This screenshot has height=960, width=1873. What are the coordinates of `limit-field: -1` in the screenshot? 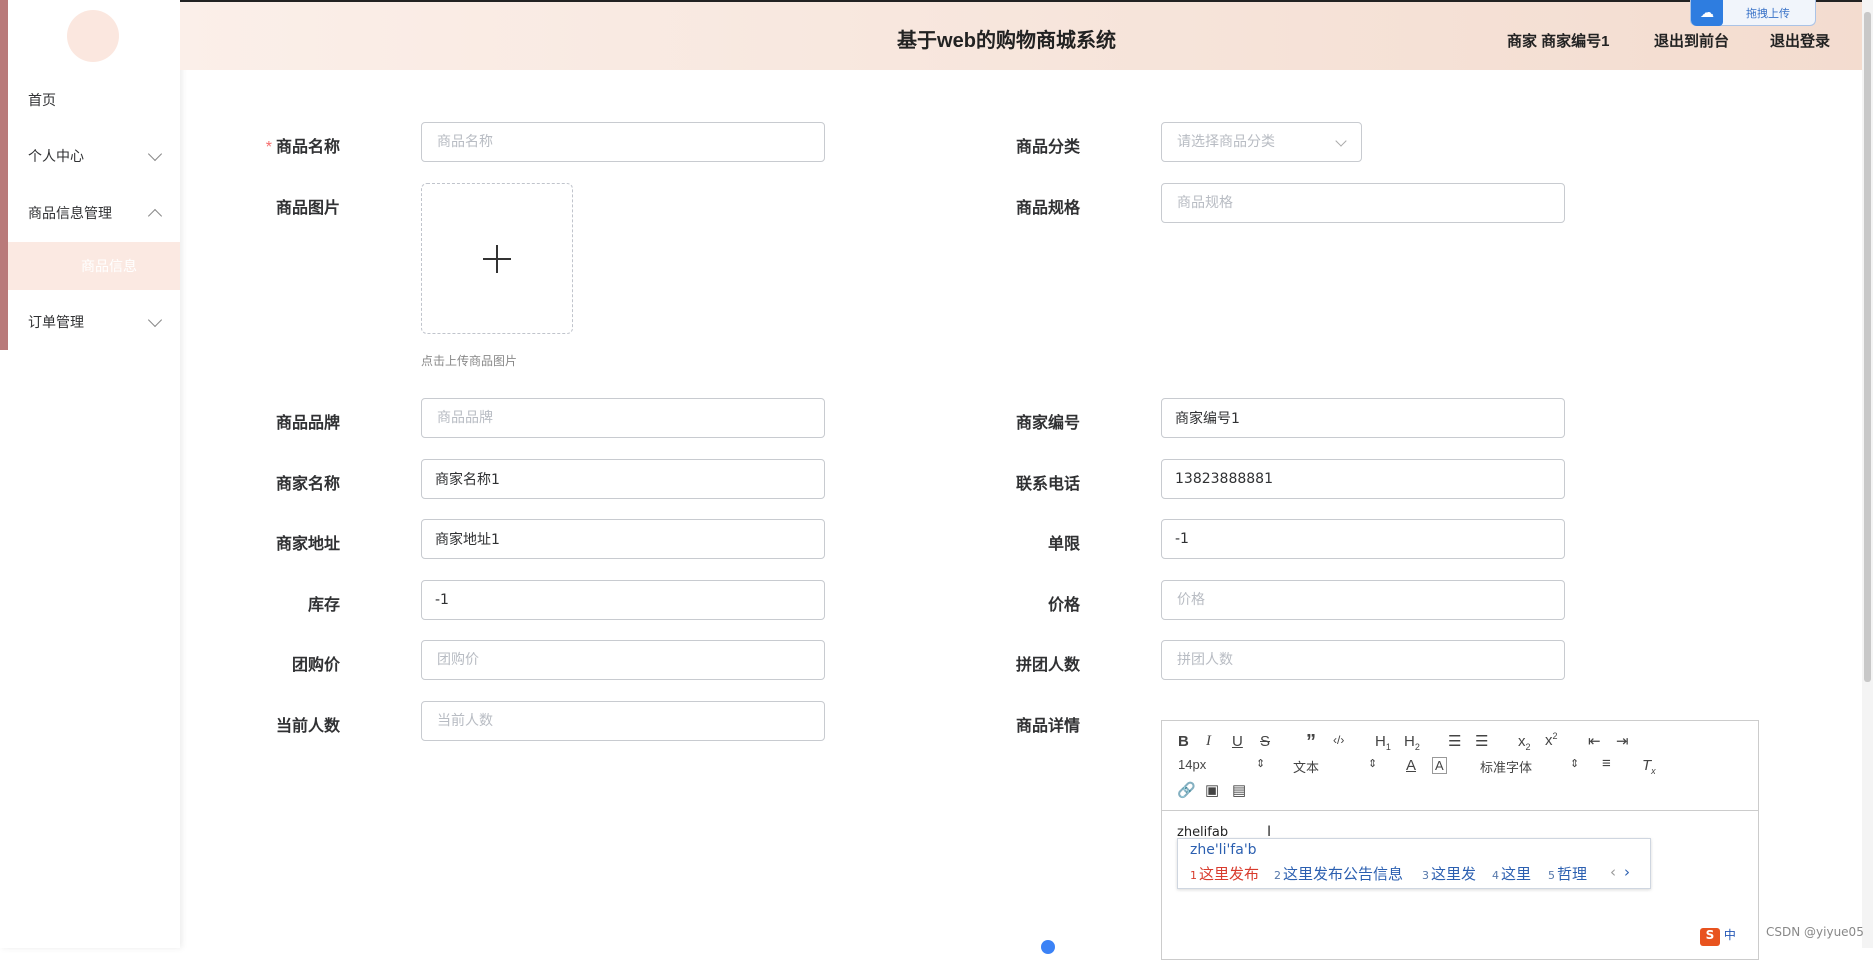 It's located at (1363, 539).